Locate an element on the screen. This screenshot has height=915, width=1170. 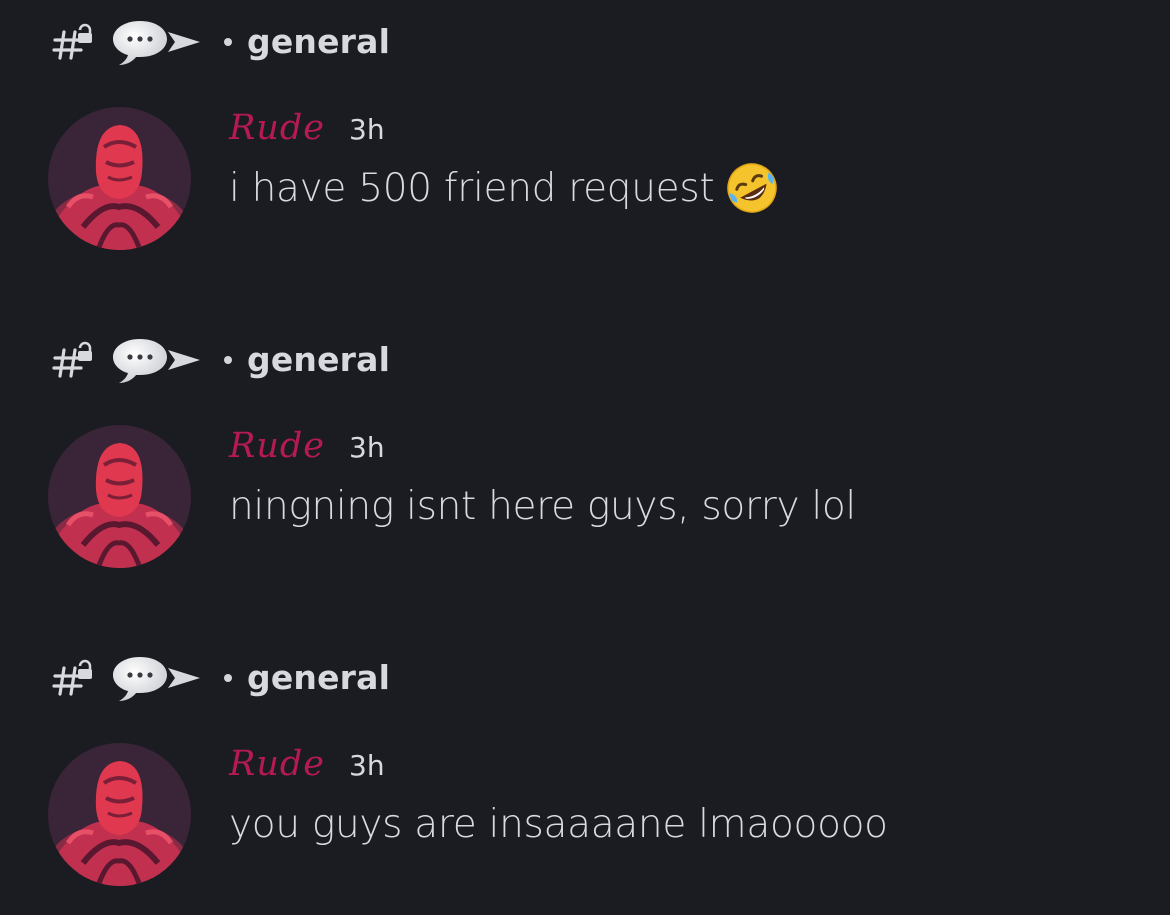
message-text: ningning isnt here guys, sorry lol is located at coordinates (542, 506).